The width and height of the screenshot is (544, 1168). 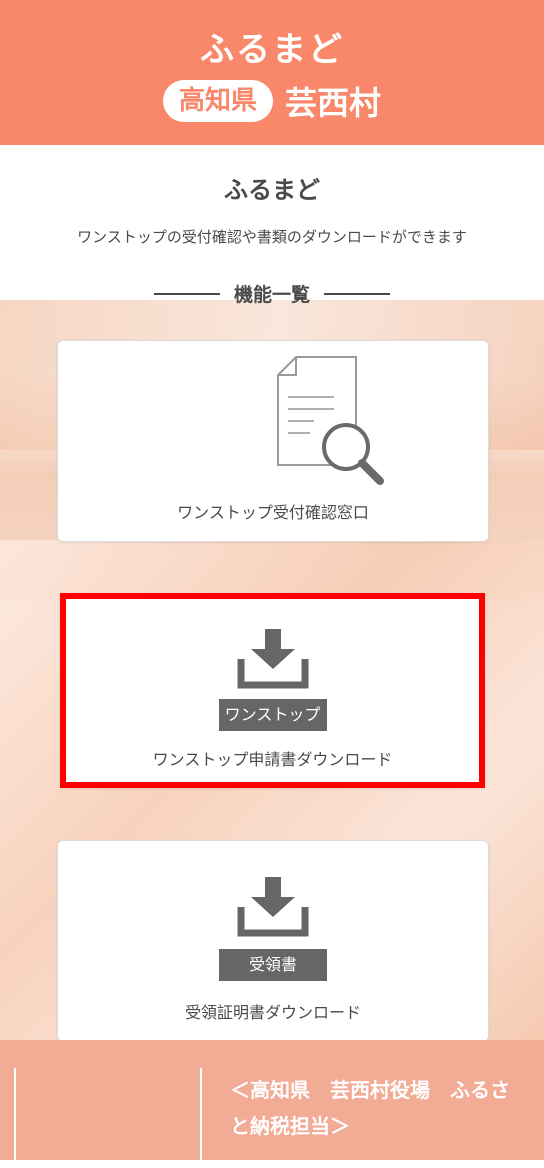 What do you see at coordinates (273, 512) in the screenshot?
I see `card-label: ワンストップ受付確認窓口` at bounding box center [273, 512].